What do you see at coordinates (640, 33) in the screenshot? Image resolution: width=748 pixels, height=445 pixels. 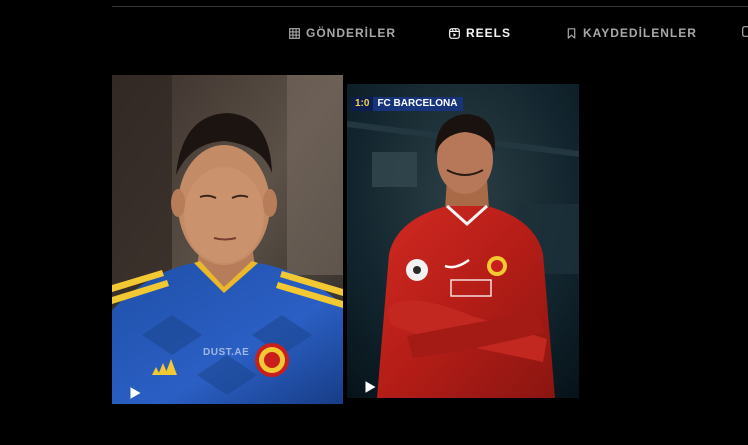 I see `tab-saved-label: KAYDEDİLENLER` at bounding box center [640, 33].